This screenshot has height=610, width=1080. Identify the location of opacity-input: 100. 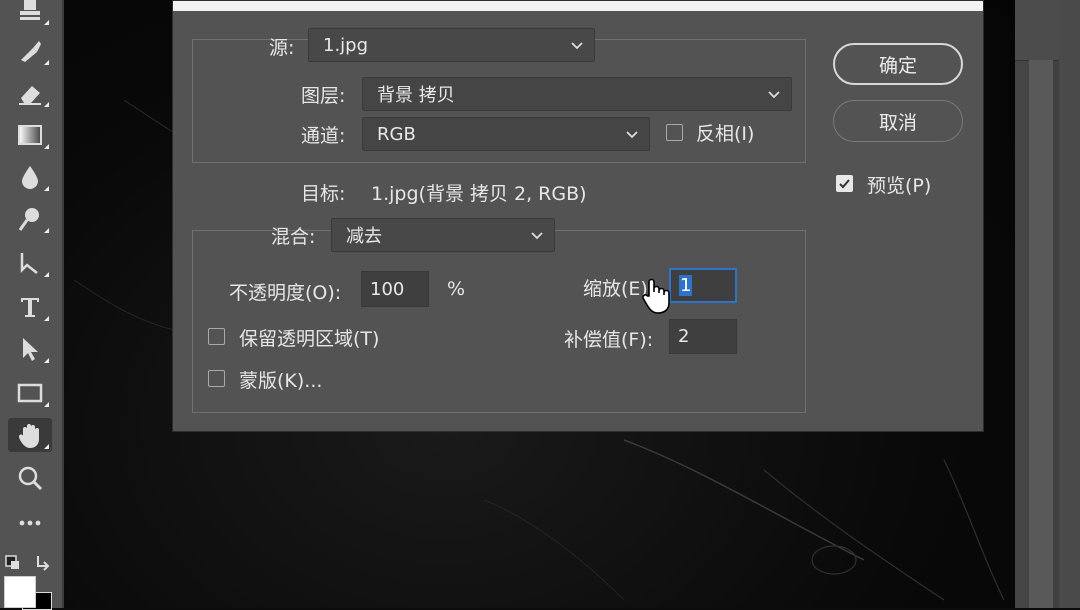
(395, 289).